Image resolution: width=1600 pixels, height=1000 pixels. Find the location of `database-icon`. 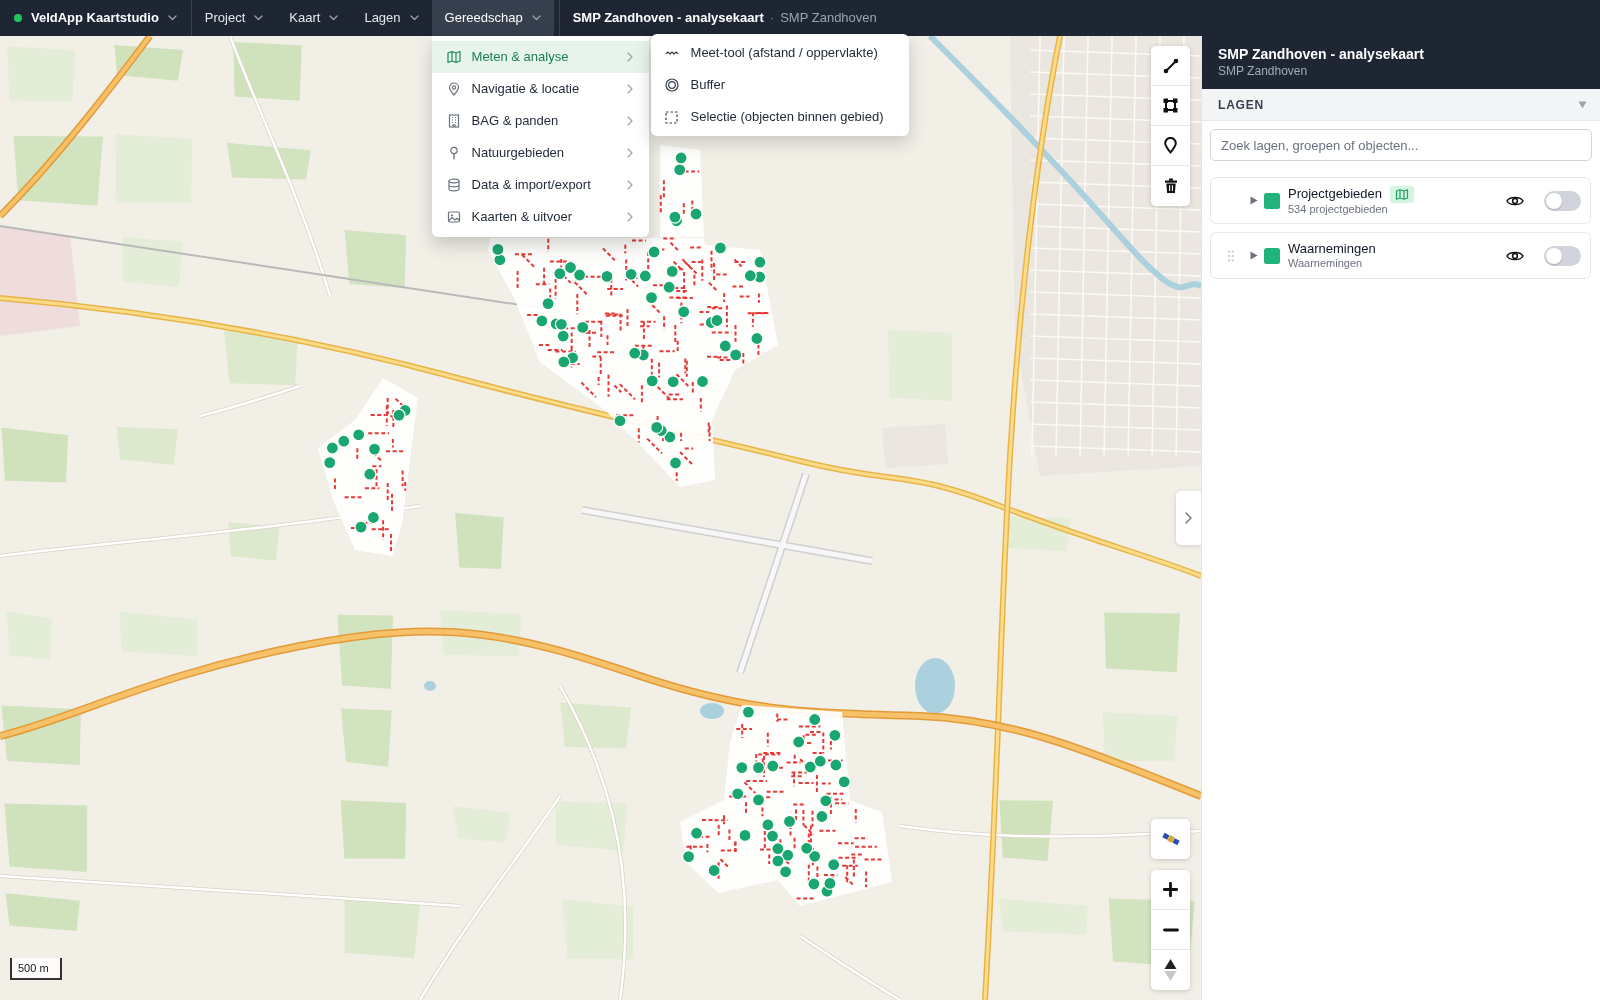

database-icon is located at coordinates (453, 185).